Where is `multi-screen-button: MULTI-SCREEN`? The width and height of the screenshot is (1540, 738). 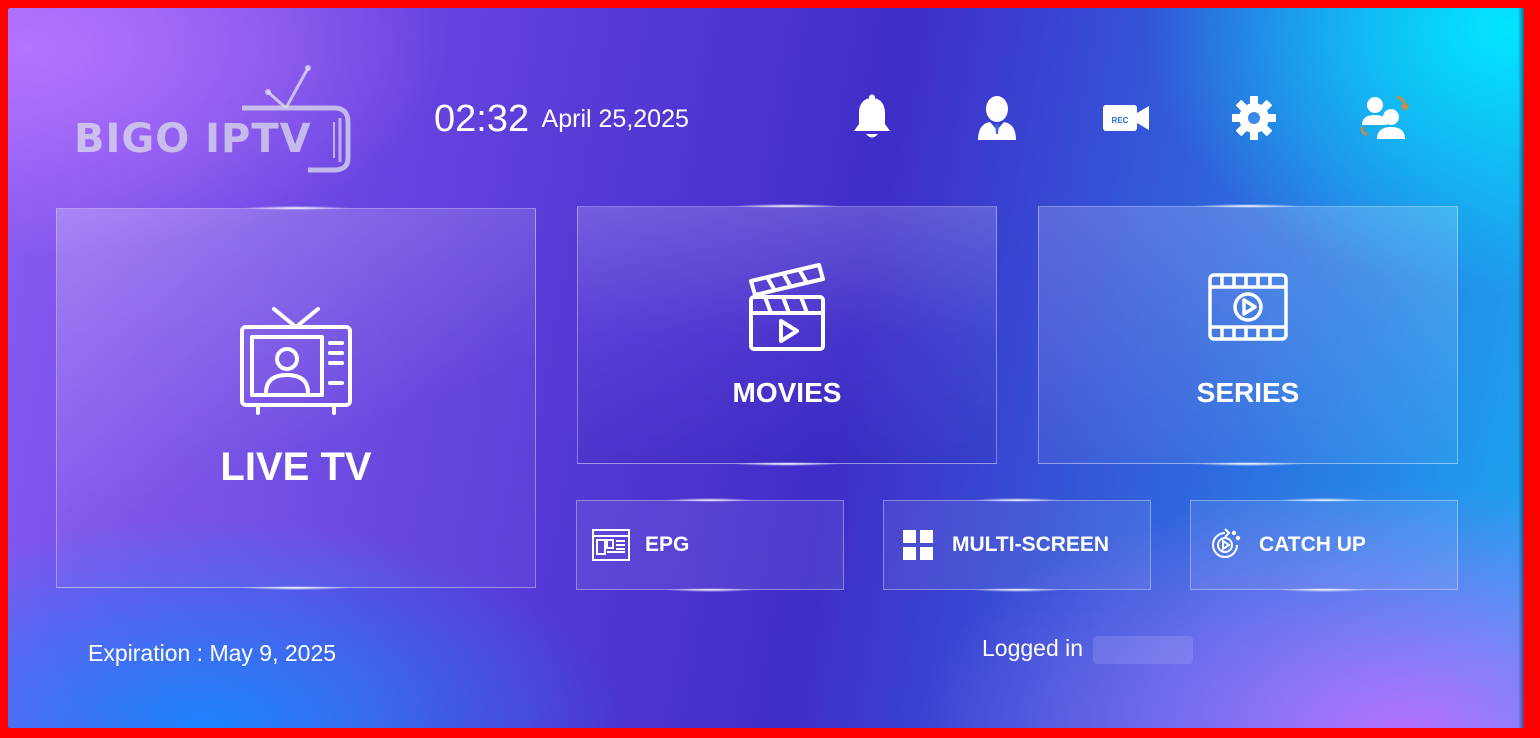 multi-screen-button: MULTI-SCREEN is located at coordinates (1017, 545).